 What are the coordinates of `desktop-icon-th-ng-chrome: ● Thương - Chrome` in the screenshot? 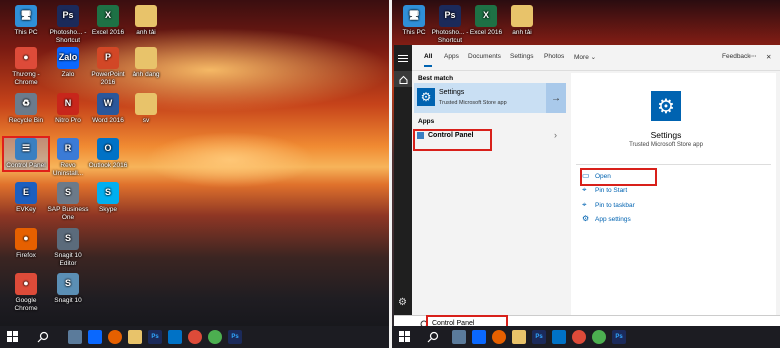 It's located at (26, 66).